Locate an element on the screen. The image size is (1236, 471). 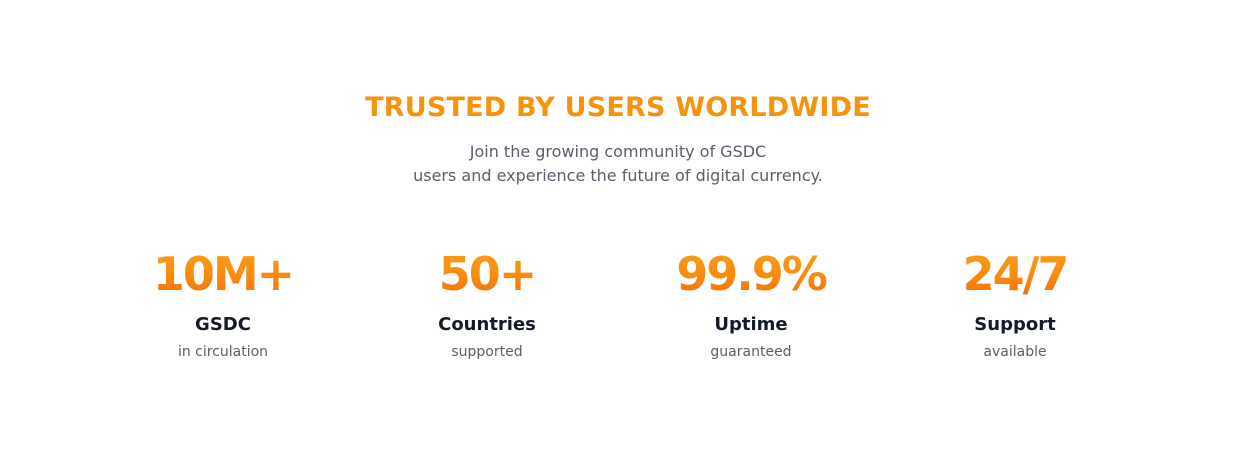
stat-value: 50+ is located at coordinates (487, 274).